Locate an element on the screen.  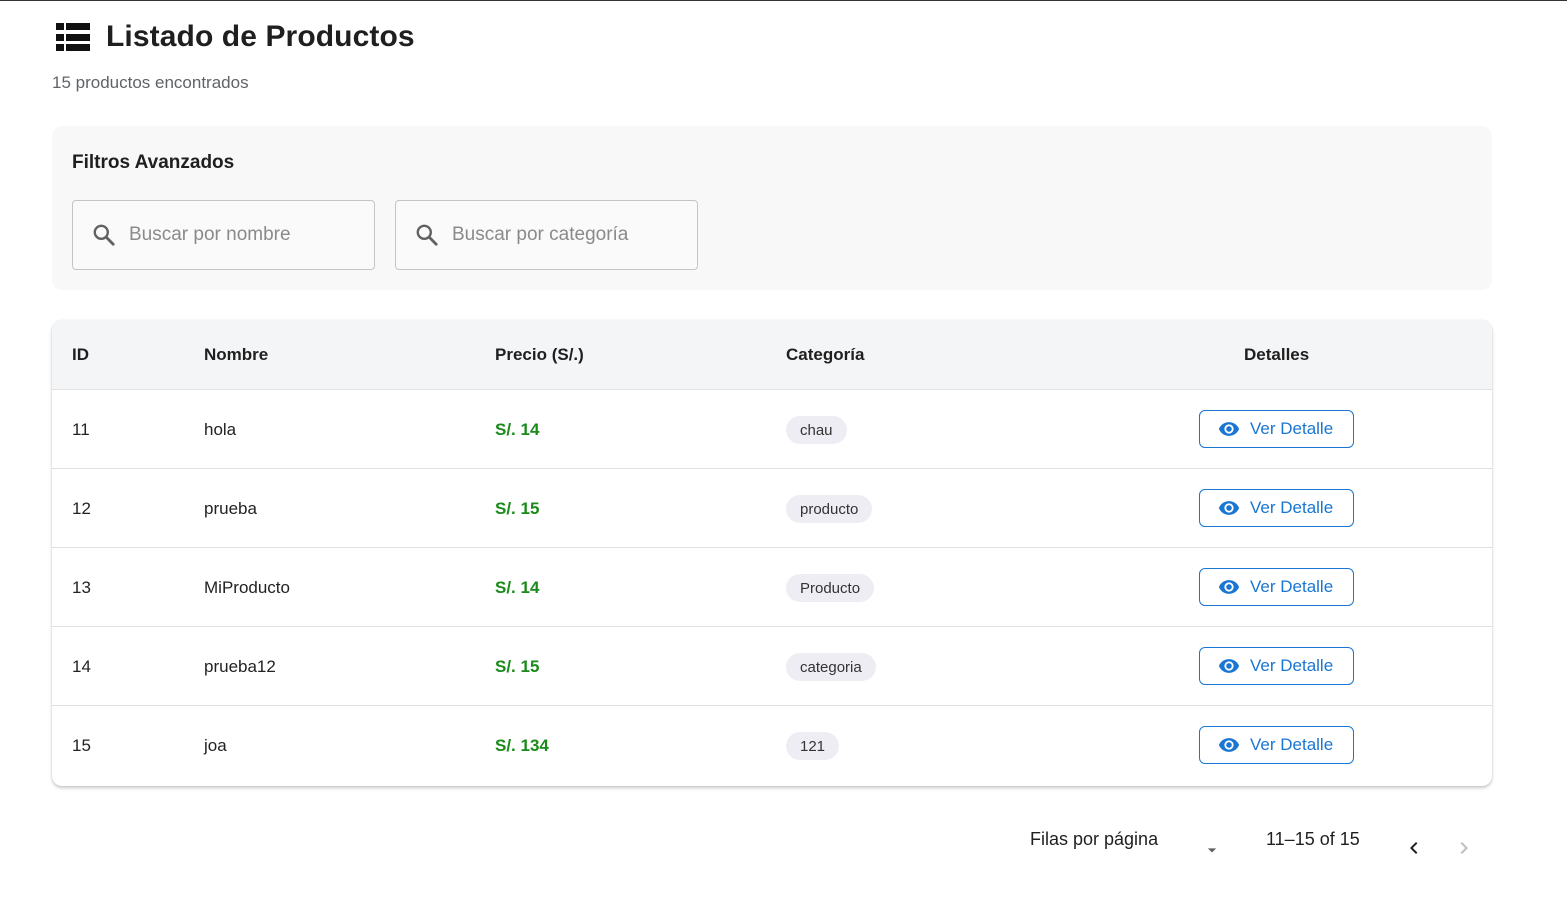
cell-name: prueba is located at coordinates (230, 508).